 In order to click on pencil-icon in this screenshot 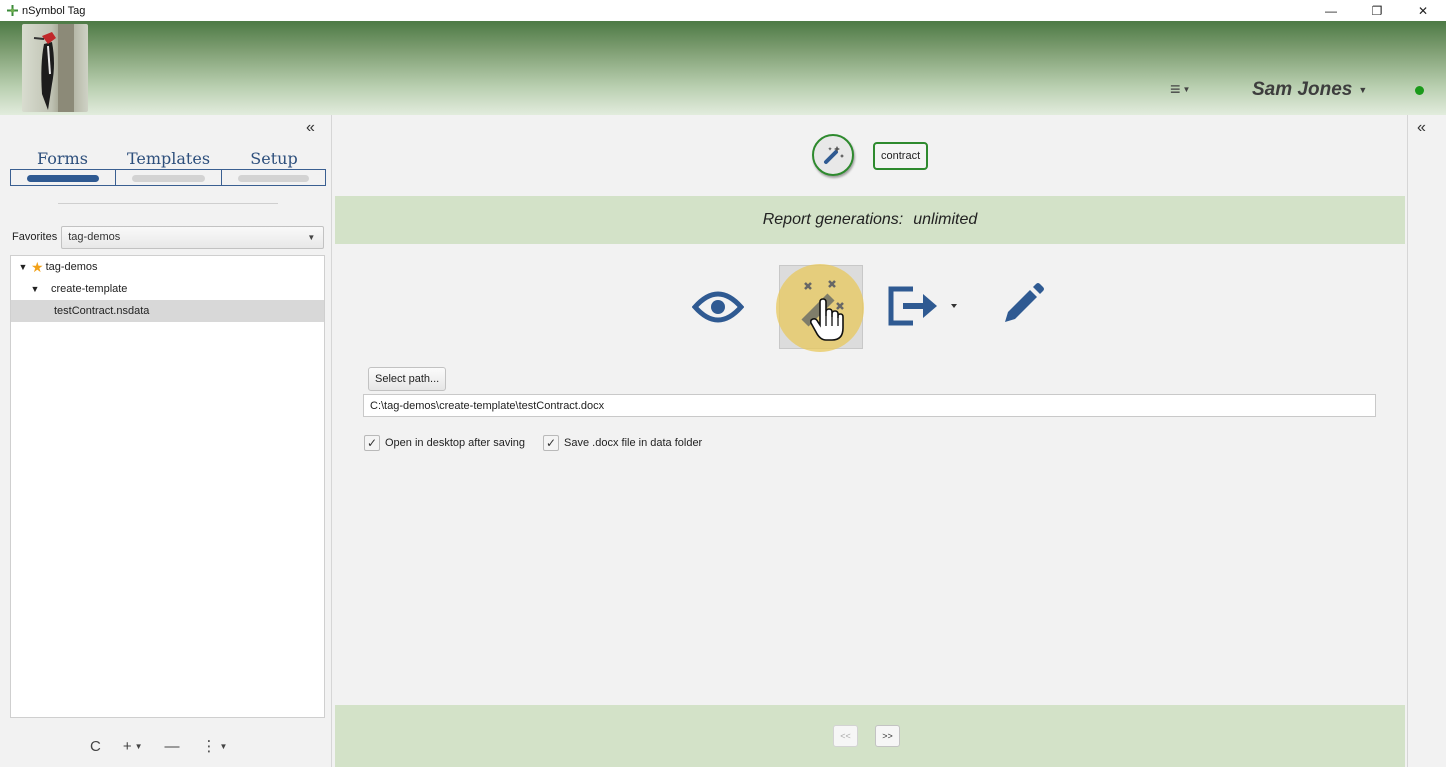, I will do `click(1024, 302)`.